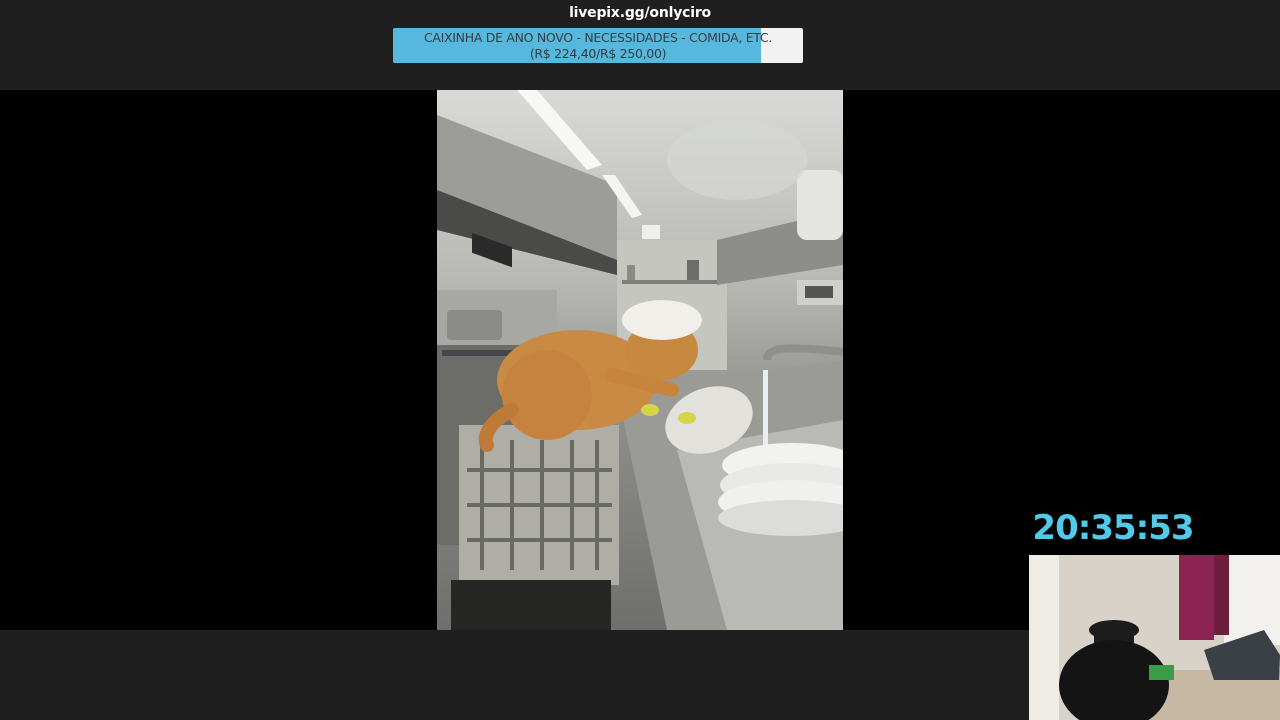 The width and height of the screenshot is (1280, 720). What do you see at coordinates (1113, 528) in the screenshot?
I see `stream-clock: 20:35:53` at bounding box center [1113, 528].